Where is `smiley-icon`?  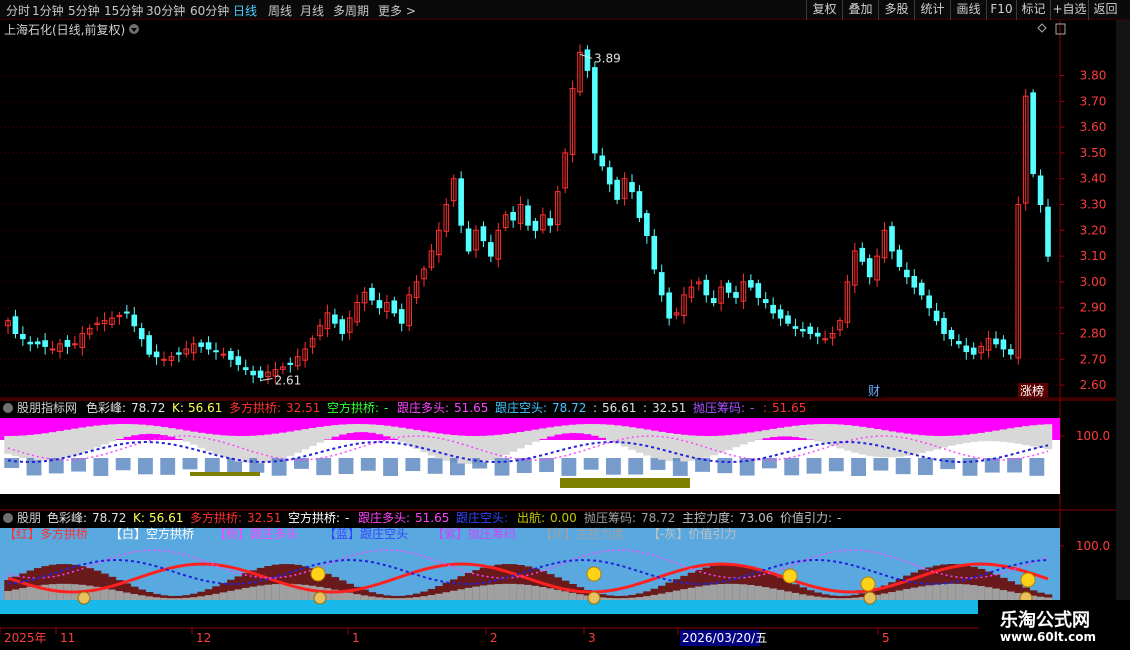
smiley-icon is located at coordinates (318, 574).